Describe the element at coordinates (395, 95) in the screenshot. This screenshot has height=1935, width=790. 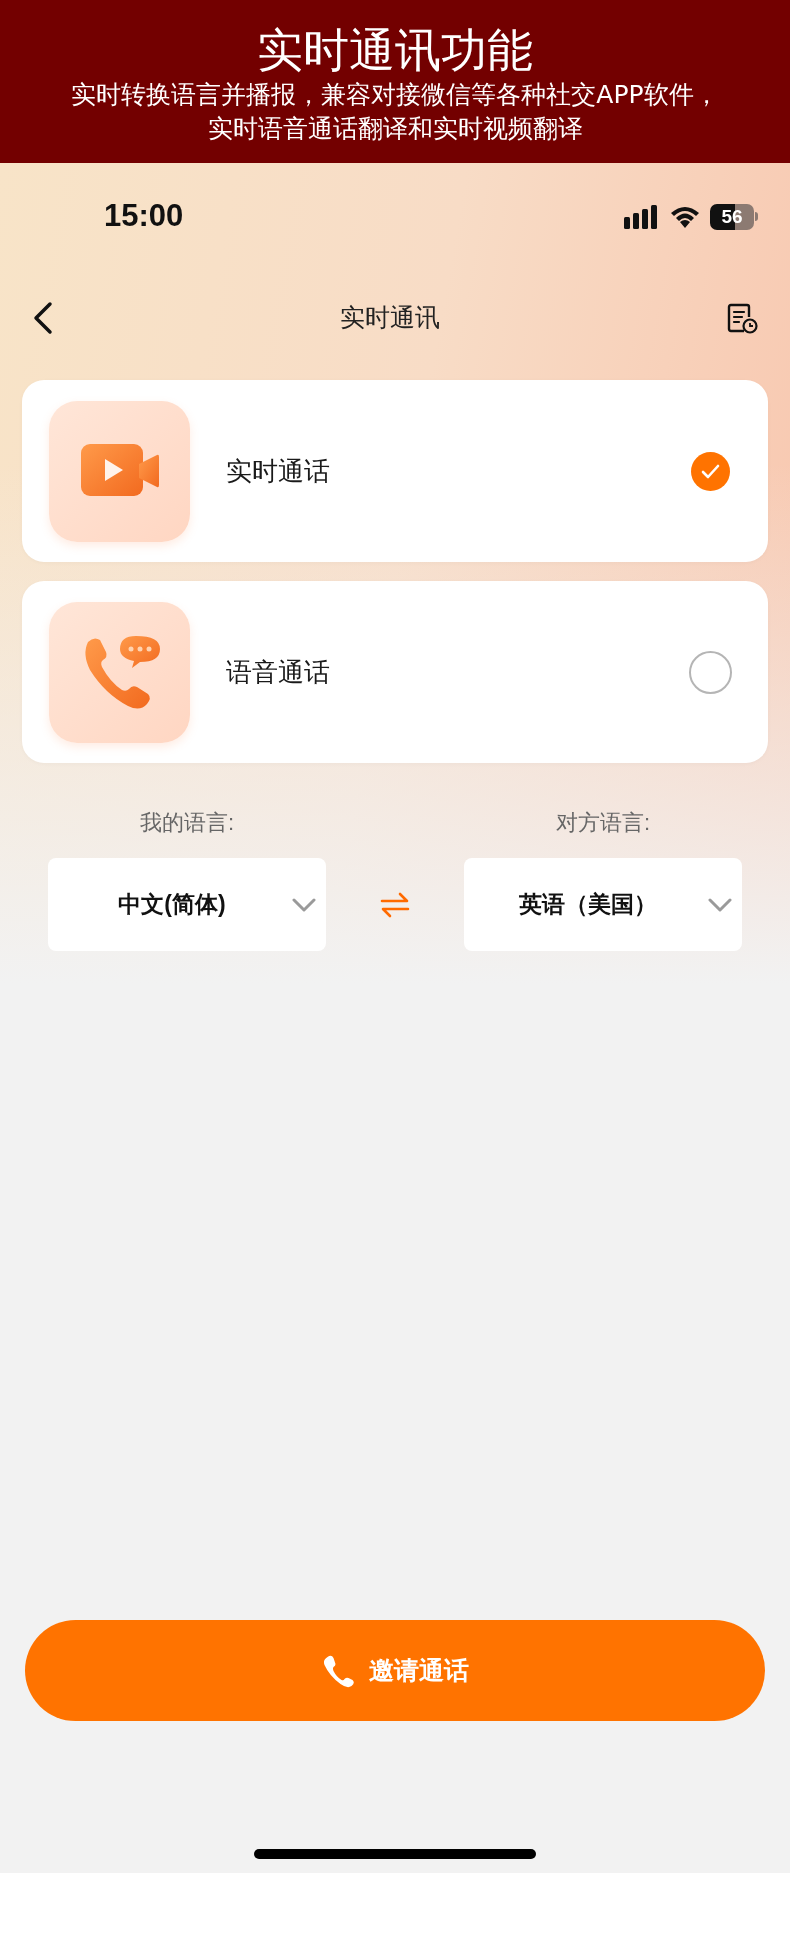
I see `banner-subtitle: 实时转换语言并播报，兼容对接微信等各种社交APP软件，` at that location.